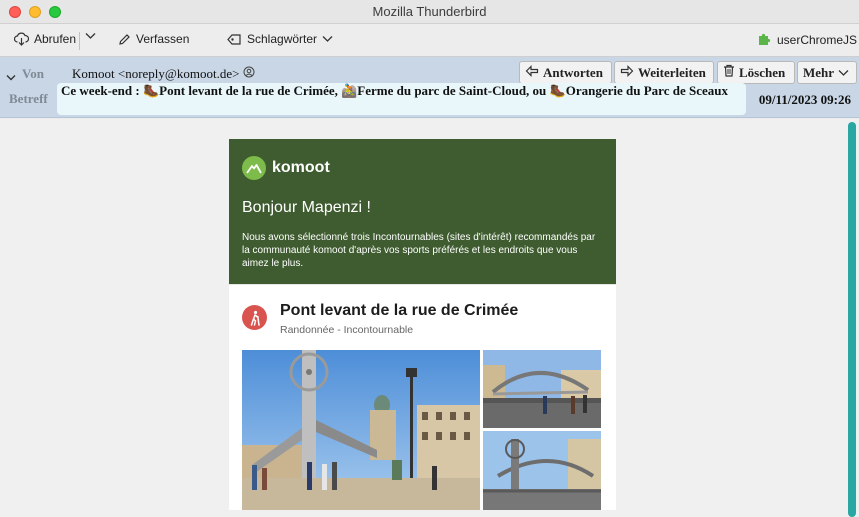 The height and width of the screenshot is (517, 859). Describe the element at coordinates (156, 73) in the screenshot. I see `from-address: Komoot <noreply@komoot.de>` at that location.